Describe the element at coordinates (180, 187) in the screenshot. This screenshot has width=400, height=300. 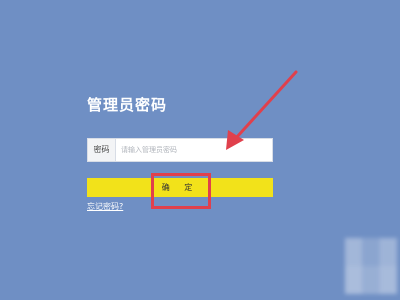
I see `confirm-button: 确 定` at that location.